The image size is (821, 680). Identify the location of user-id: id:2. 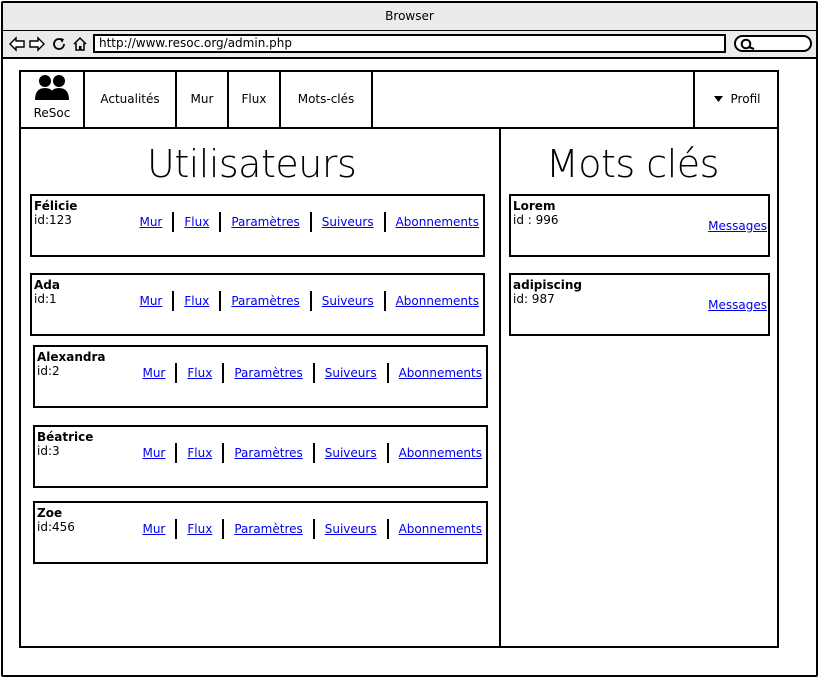
(48, 371).